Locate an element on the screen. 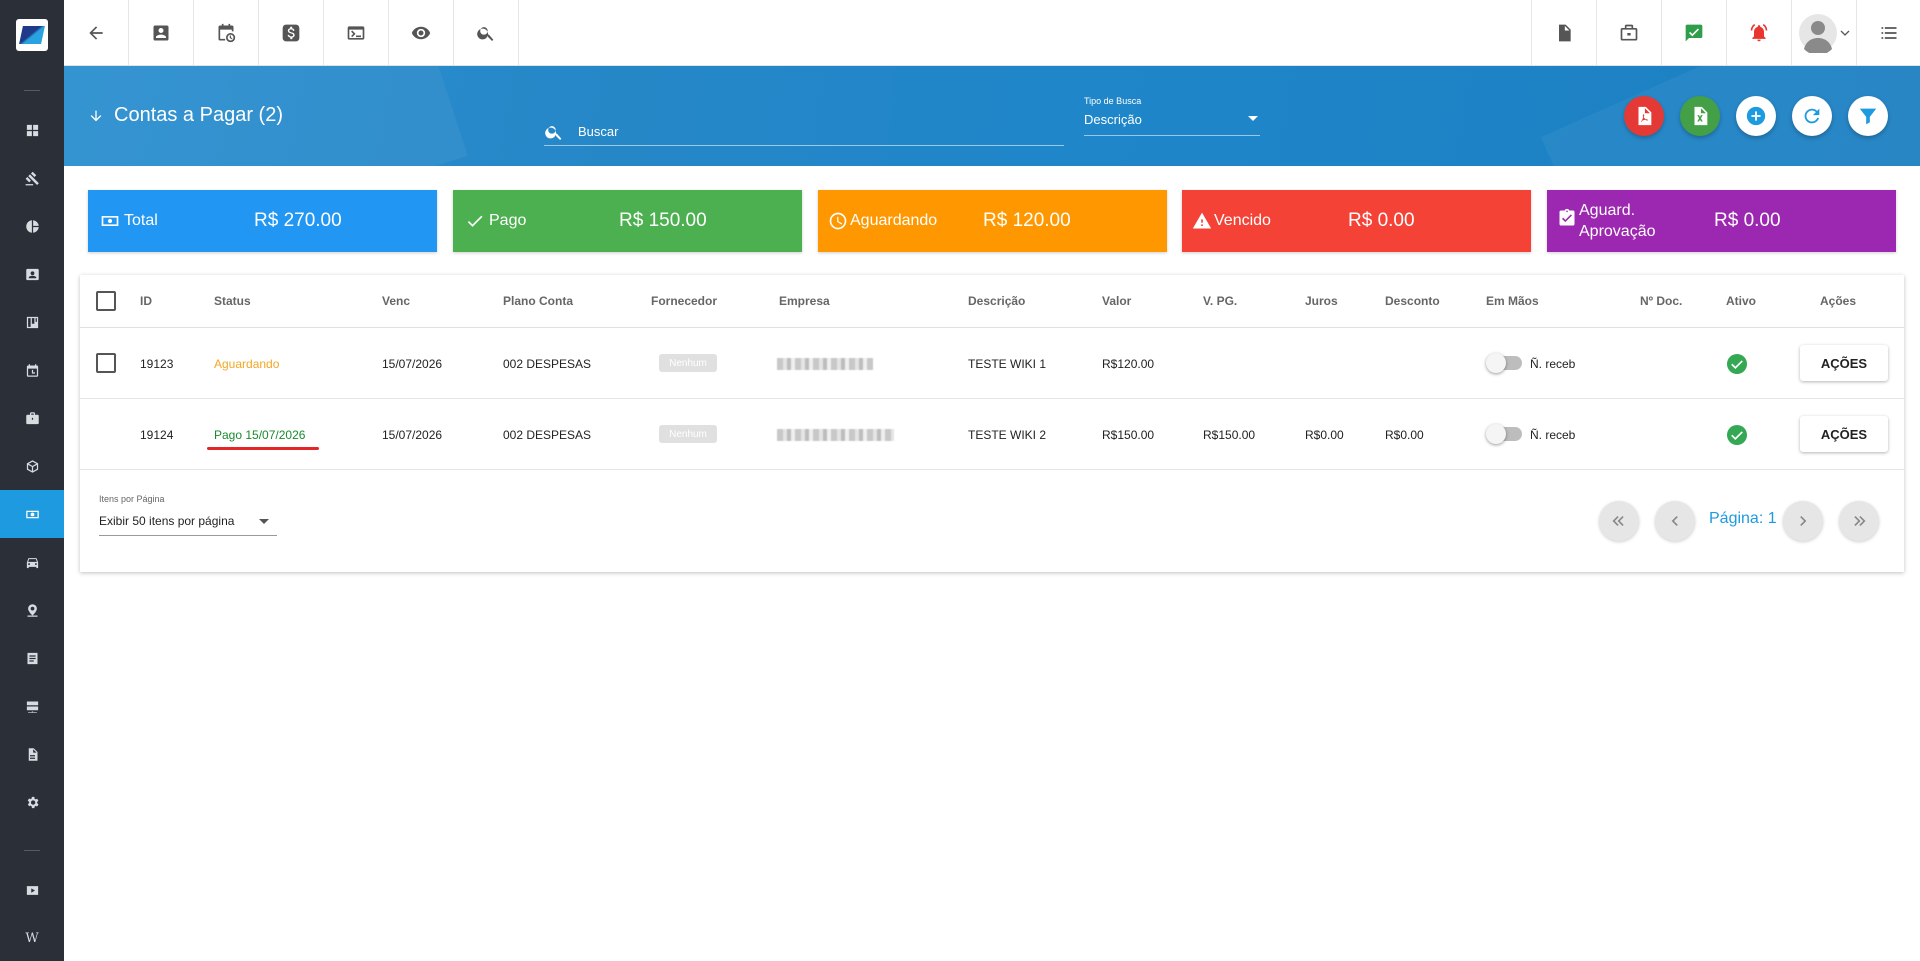 The width and height of the screenshot is (1920, 961). summary-card-aguardando: Aguardando R$ 120.00 is located at coordinates (992, 221).